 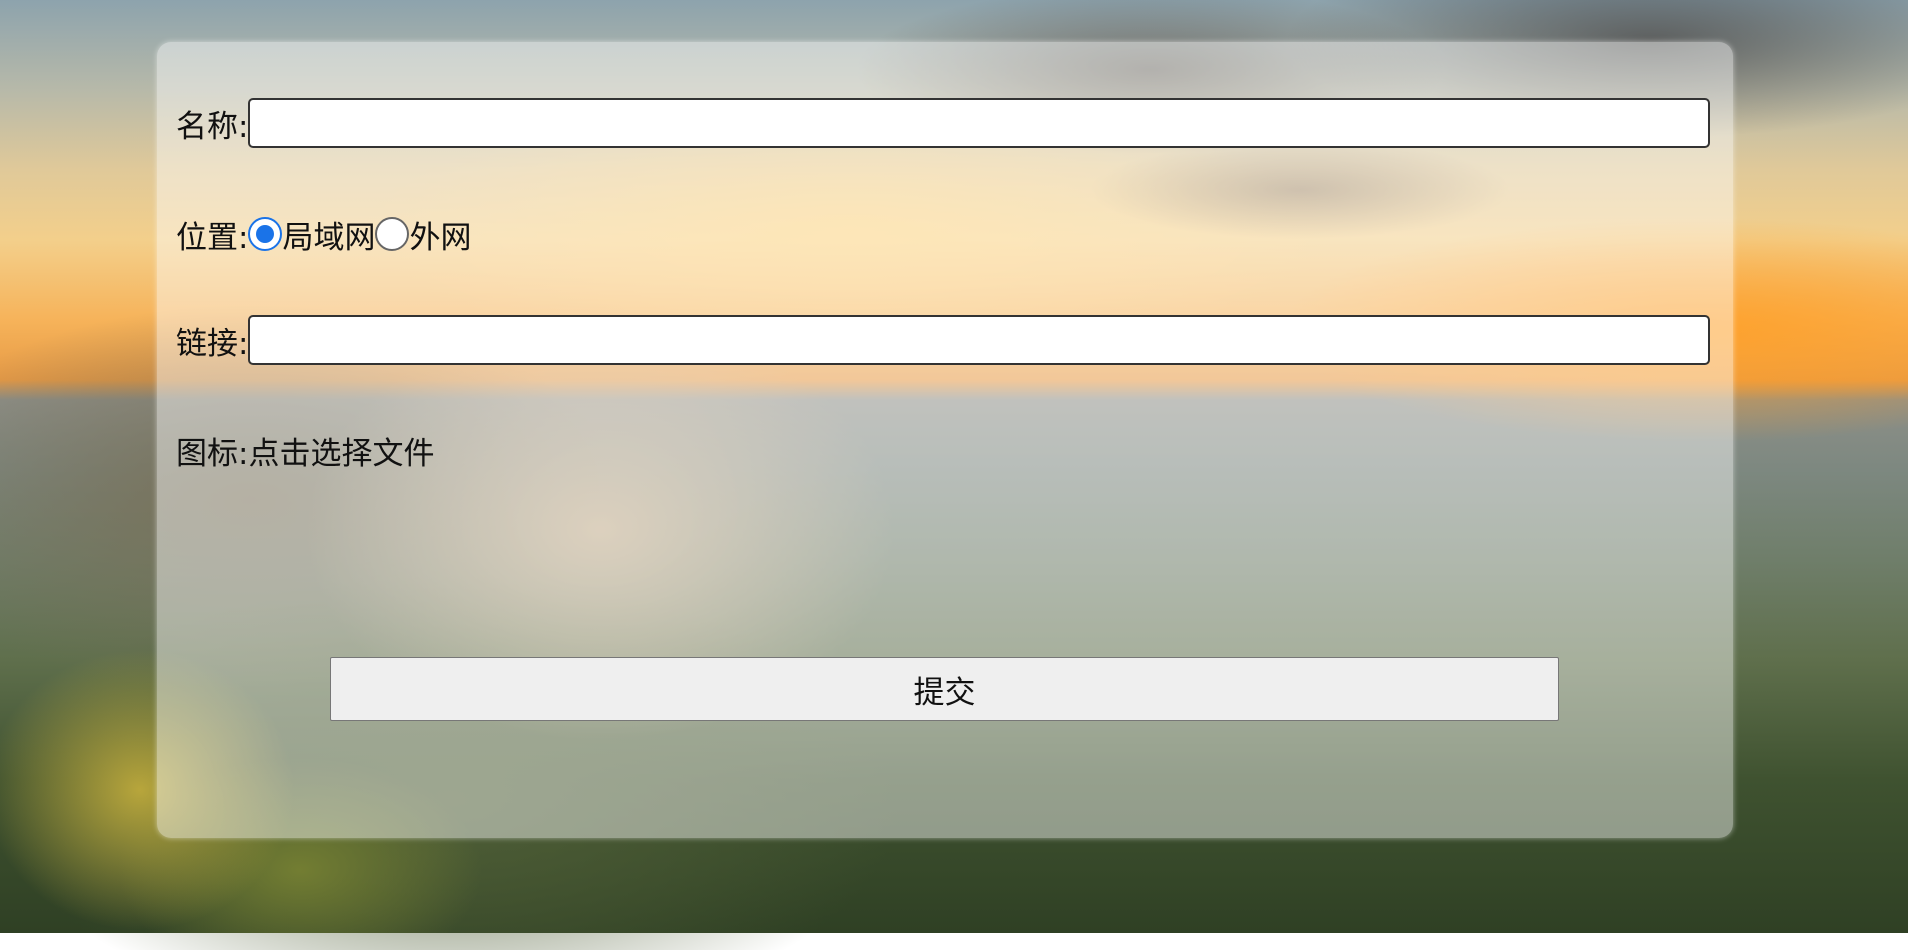 What do you see at coordinates (392, 234) in the screenshot?
I see `radio-internet` at bounding box center [392, 234].